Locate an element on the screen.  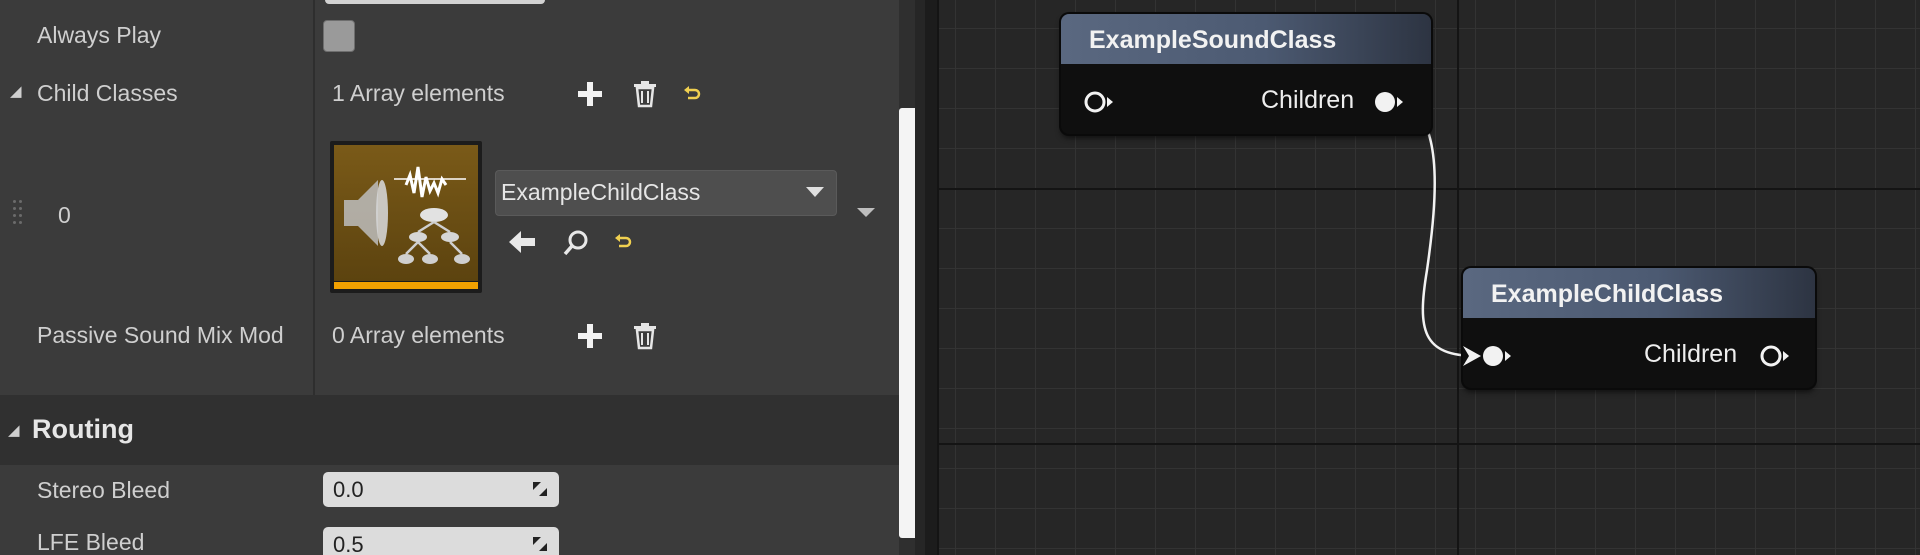
stereo-bleed-label: Stereo Bleed is located at coordinates (103, 490).